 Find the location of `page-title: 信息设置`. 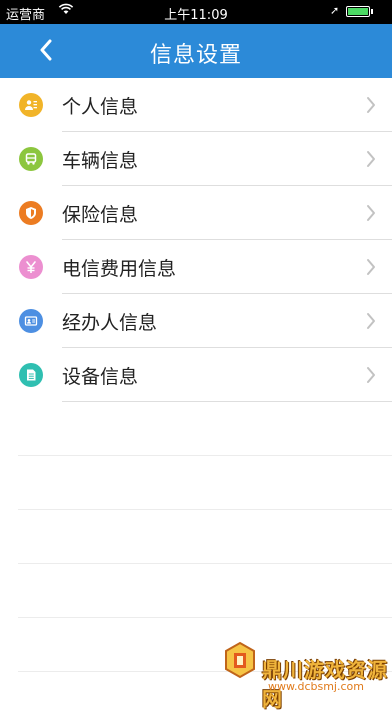

page-title: 信息设置 is located at coordinates (195, 55).